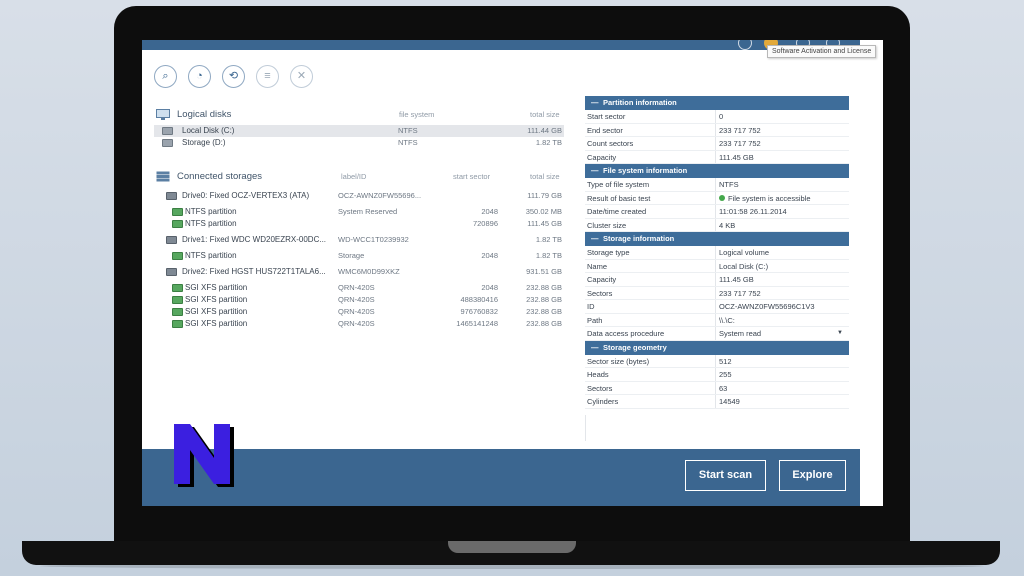  What do you see at coordinates (717, 225) in the screenshot?
I see `property-row: Cluster size 4 KB` at bounding box center [717, 225].